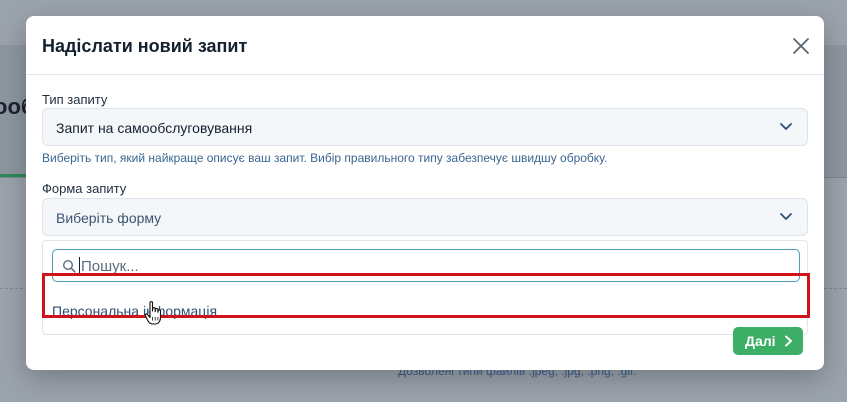 Image resolution: width=847 pixels, height=402 pixels. What do you see at coordinates (154, 128) in the screenshot?
I see `request-type-value: Запит на самообслуговування` at bounding box center [154, 128].